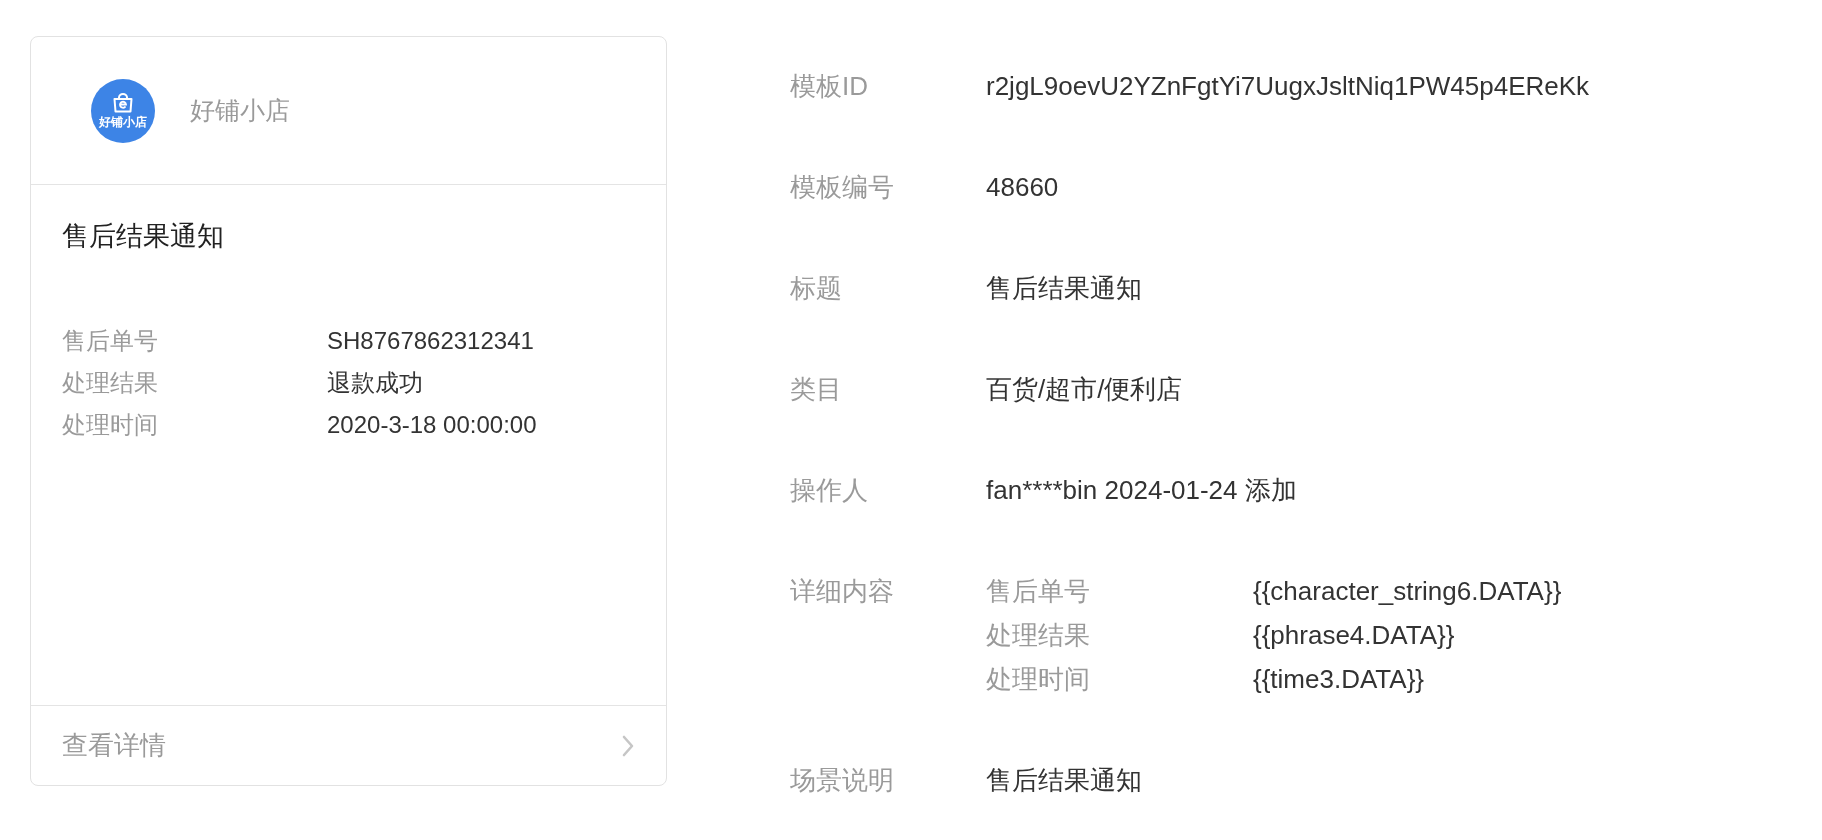  What do you see at coordinates (430, 341) in the screenshot?
I see `field-value: SH8767862312341` at bounding box center [430, 341].